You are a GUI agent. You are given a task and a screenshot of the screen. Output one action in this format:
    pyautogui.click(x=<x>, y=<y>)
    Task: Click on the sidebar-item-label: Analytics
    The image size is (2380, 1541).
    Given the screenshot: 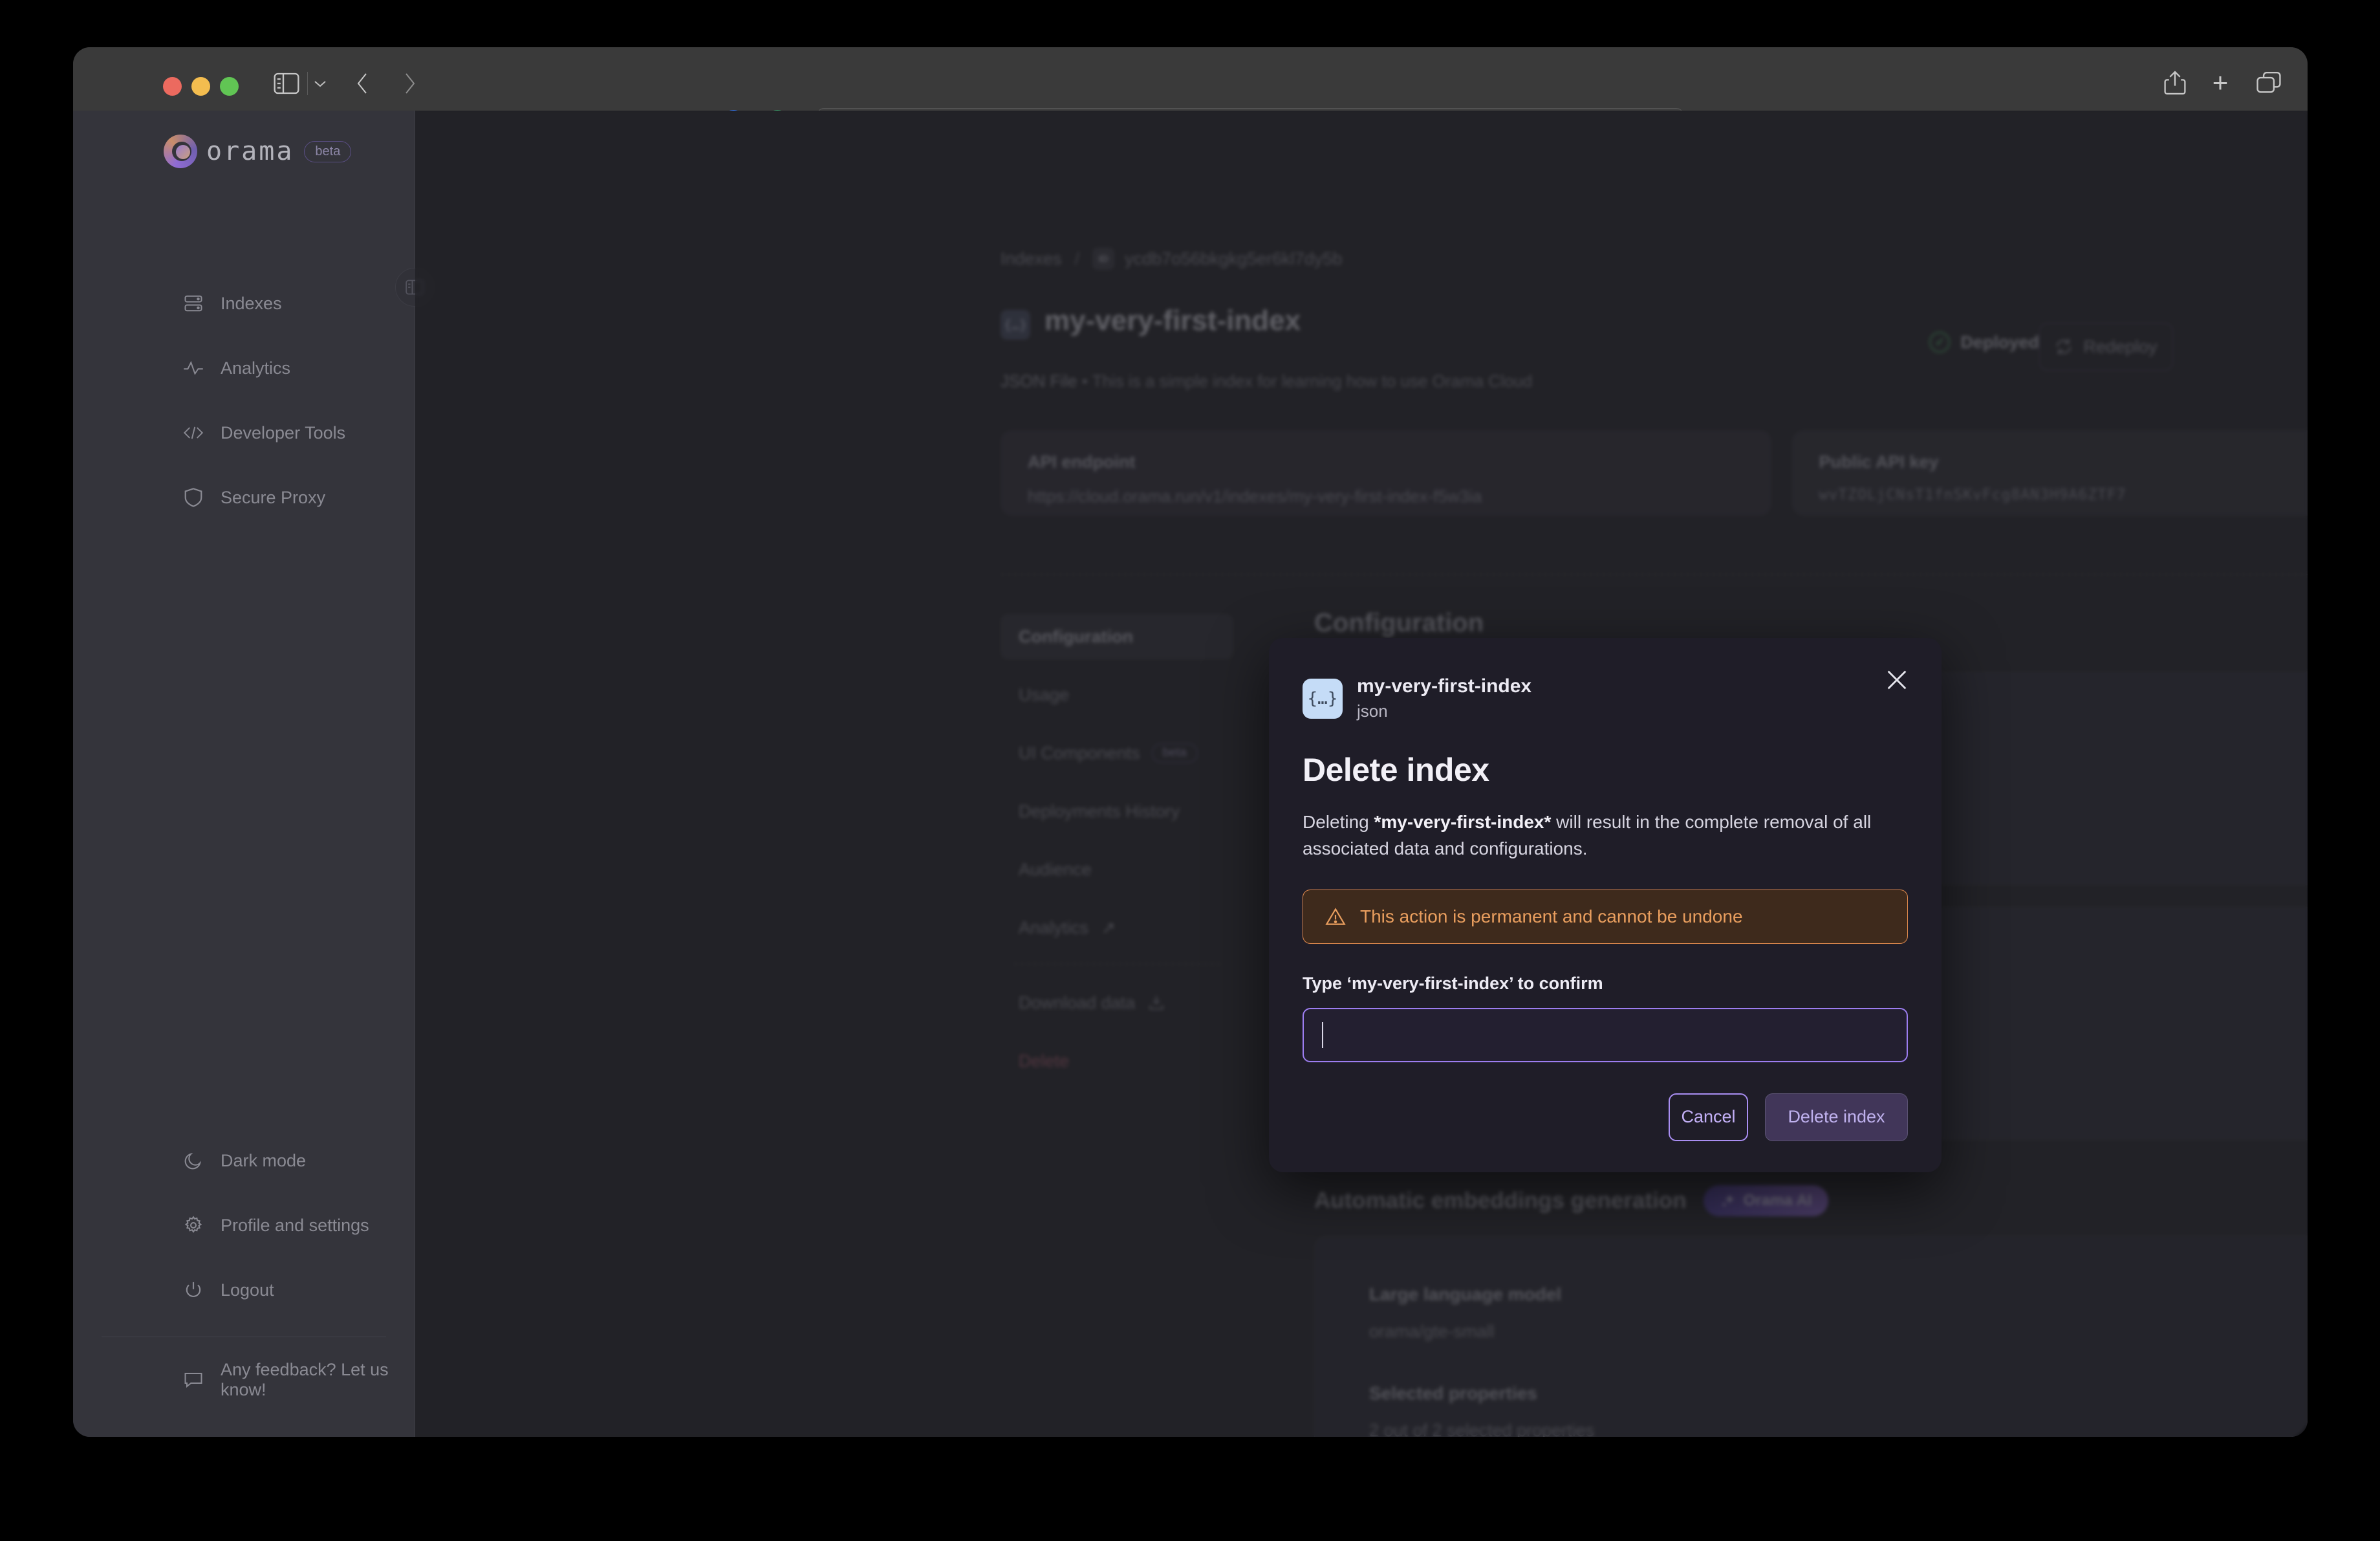 What is the action you would take?
    pyautogui.click(x=256, y=368)
    